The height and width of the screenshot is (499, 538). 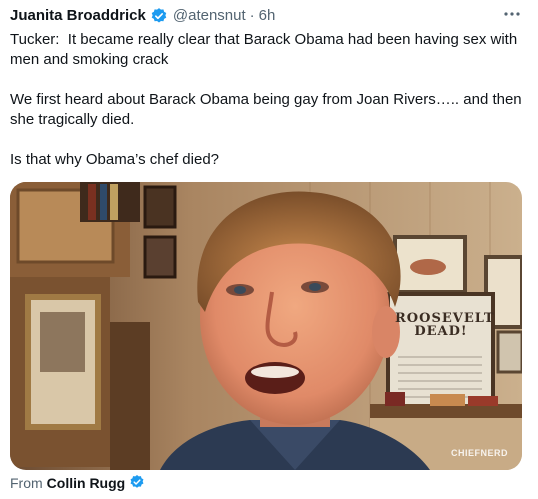 What do you see at coordinates (115, 159) in the screenshot?
I see `tweet-paragraph-3: Is that why Obama’s chef died?` at bounding box center [115, 159].